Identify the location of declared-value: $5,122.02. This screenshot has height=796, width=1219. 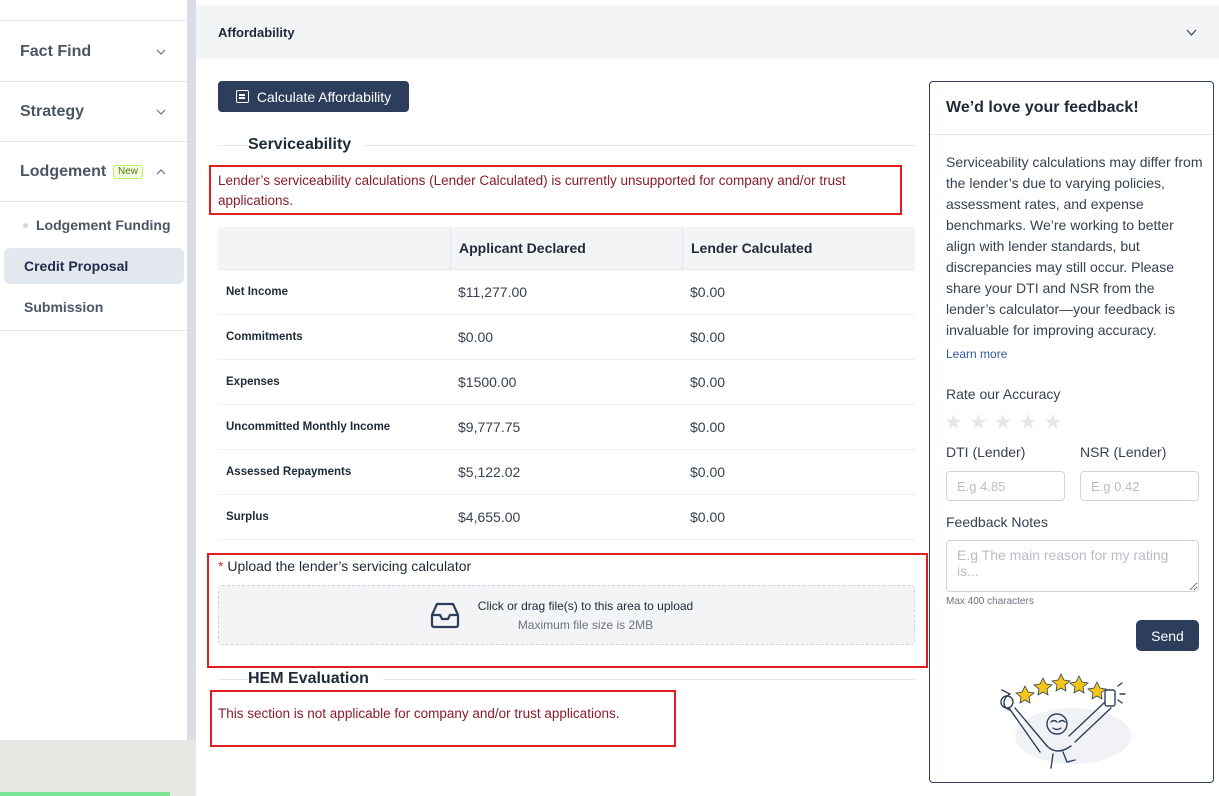
(489, 472).